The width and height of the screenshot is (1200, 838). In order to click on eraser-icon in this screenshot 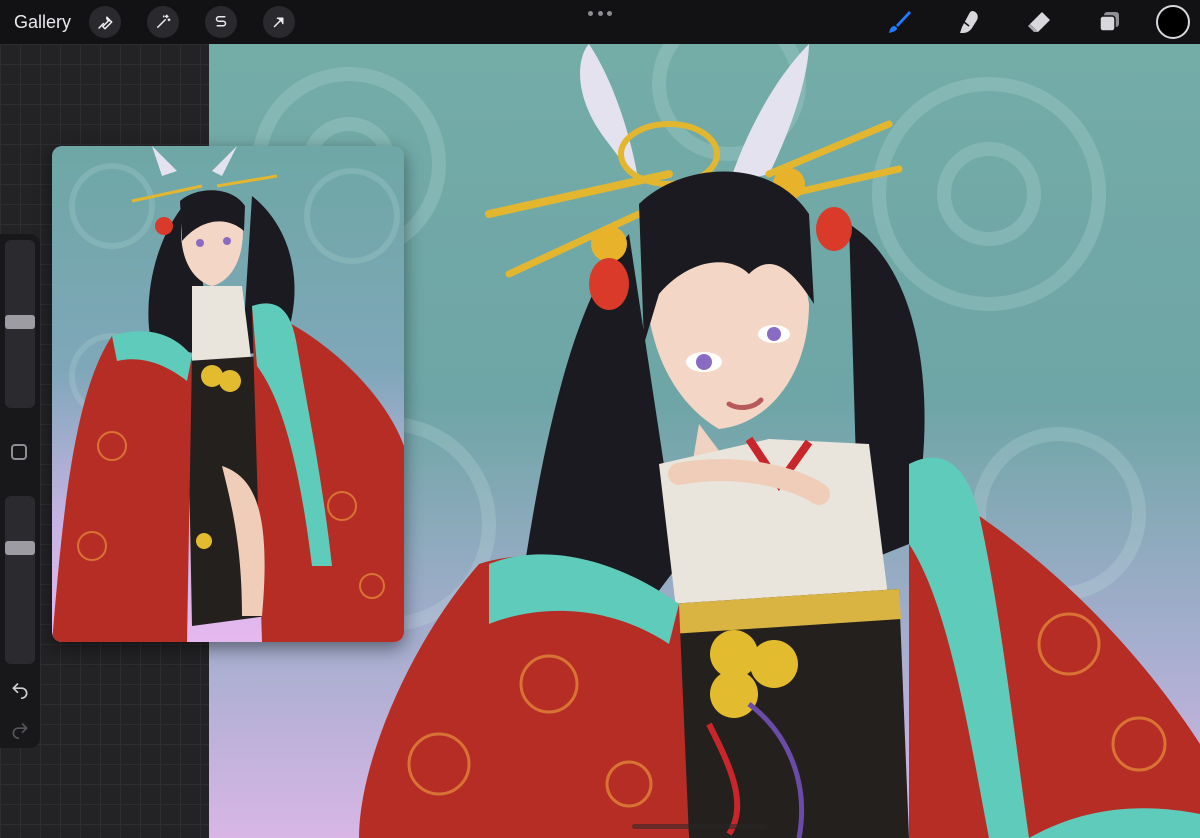, I will do `click(1039, 22)`.